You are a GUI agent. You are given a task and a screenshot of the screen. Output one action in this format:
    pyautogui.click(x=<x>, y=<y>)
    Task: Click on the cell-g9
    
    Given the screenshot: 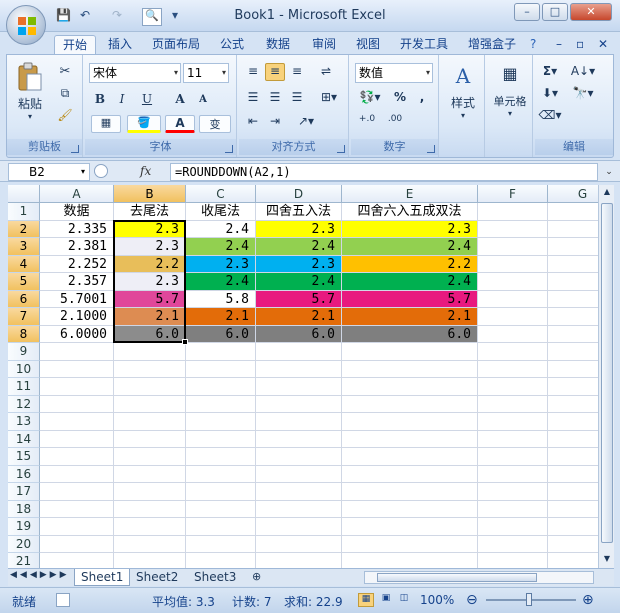 What is the action you would take?
    pyautogui.click(x=573, y=352)
    